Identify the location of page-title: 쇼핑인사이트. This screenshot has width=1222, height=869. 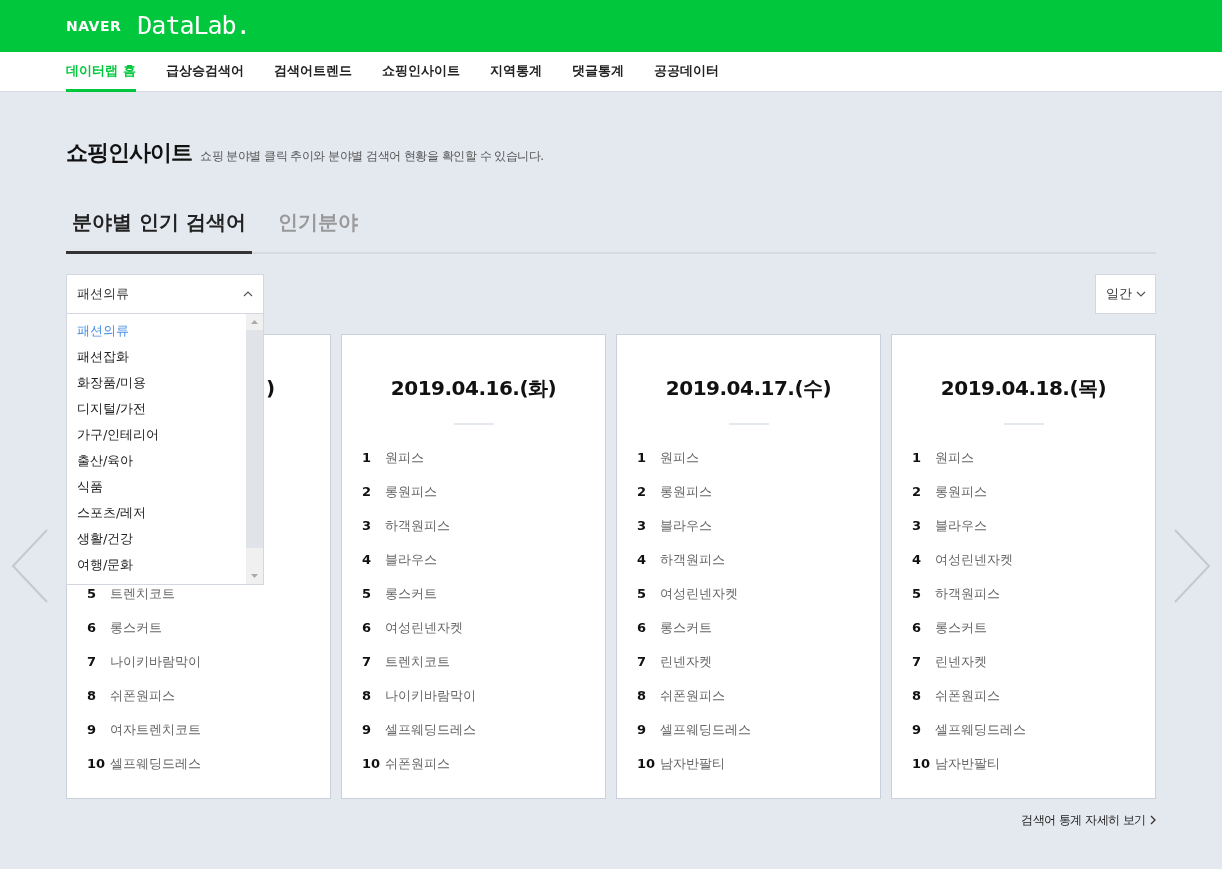
(129, 153).